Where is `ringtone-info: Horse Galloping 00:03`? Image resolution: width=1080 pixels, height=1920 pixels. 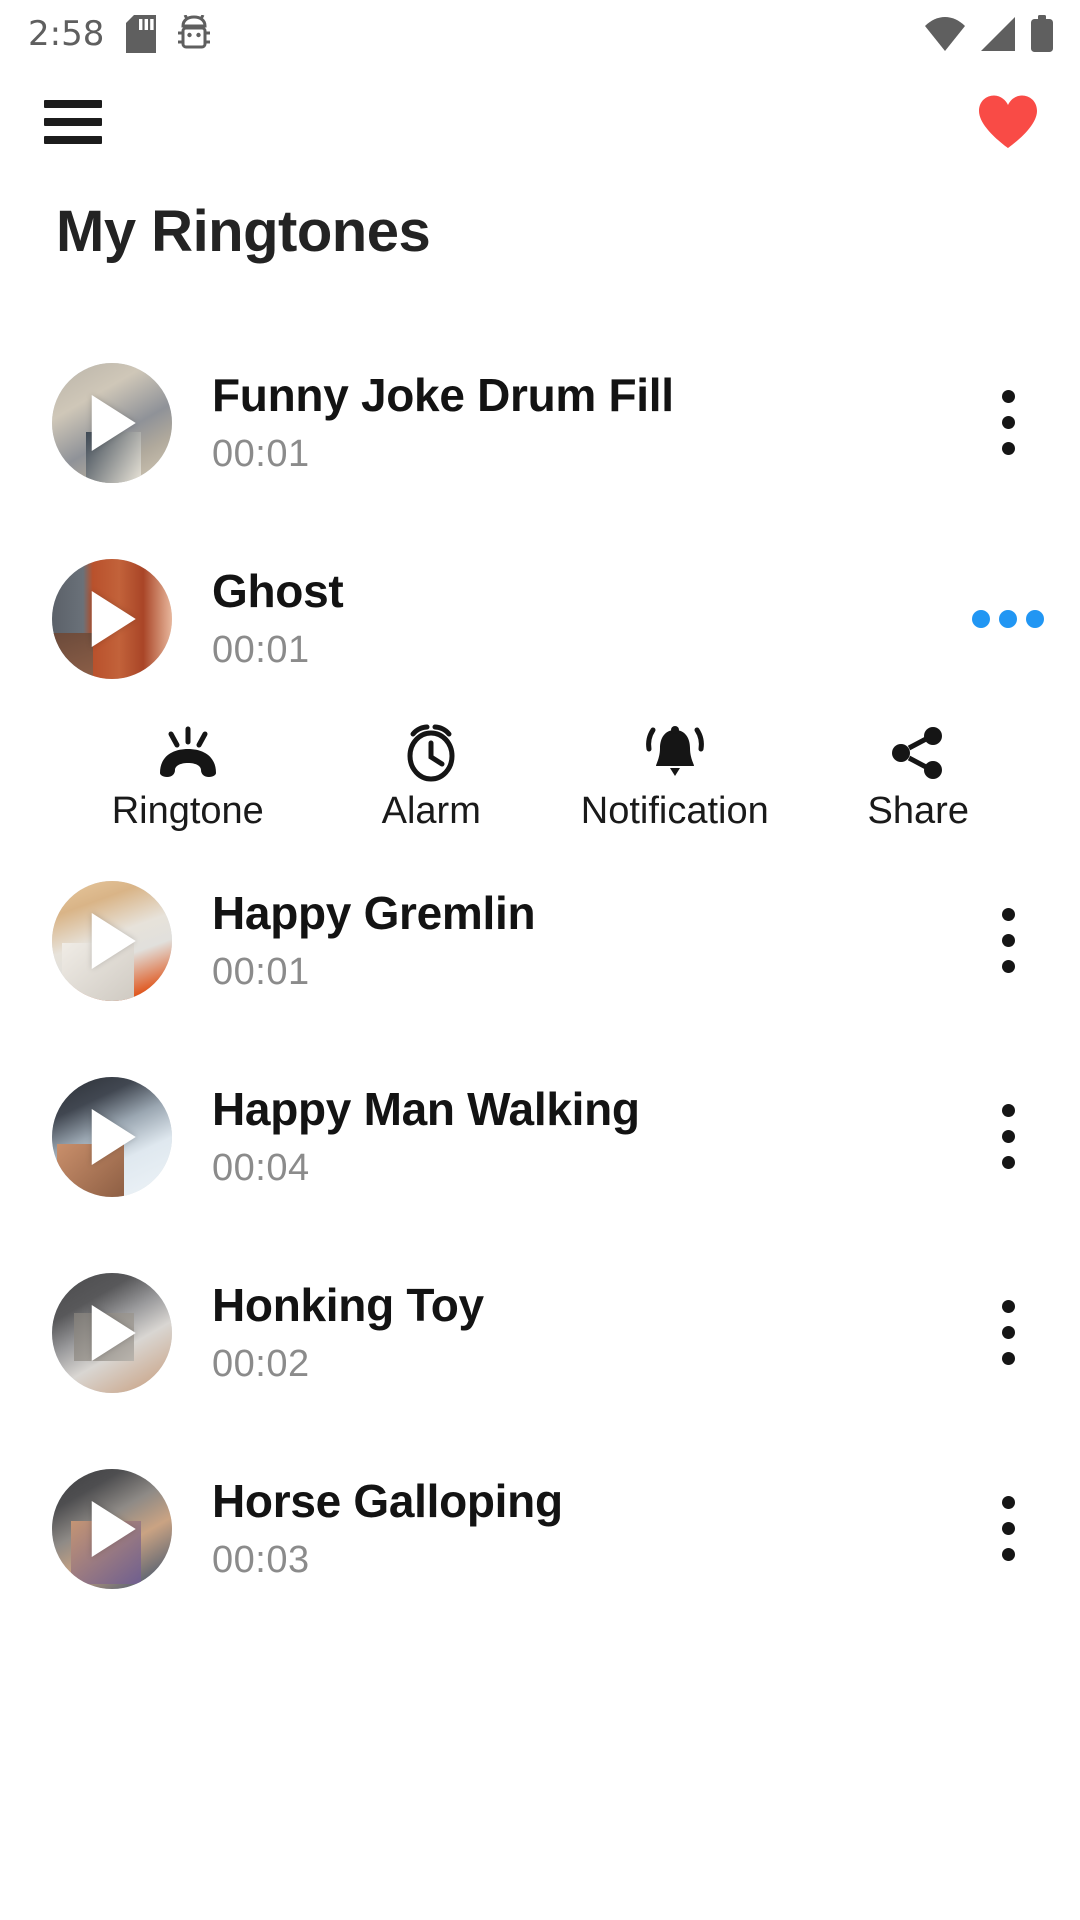
ringtone-info: Horse Galloping 00:03 is located at coordinates (387, 1528).